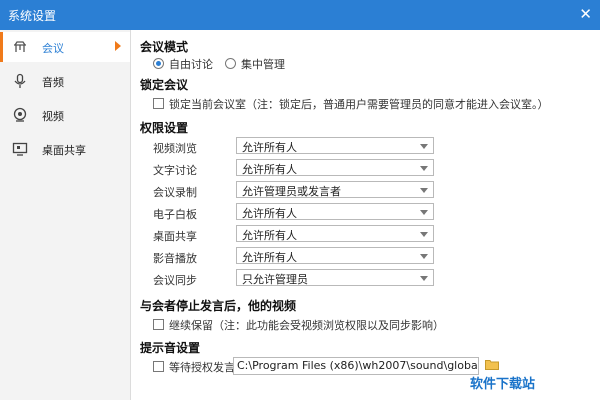 This screenshot has height=400, width=600. Describe the element at coordinates (164, 85) in the screenshot. I see `lock-meeting-heading: 锁定会议` at that location.